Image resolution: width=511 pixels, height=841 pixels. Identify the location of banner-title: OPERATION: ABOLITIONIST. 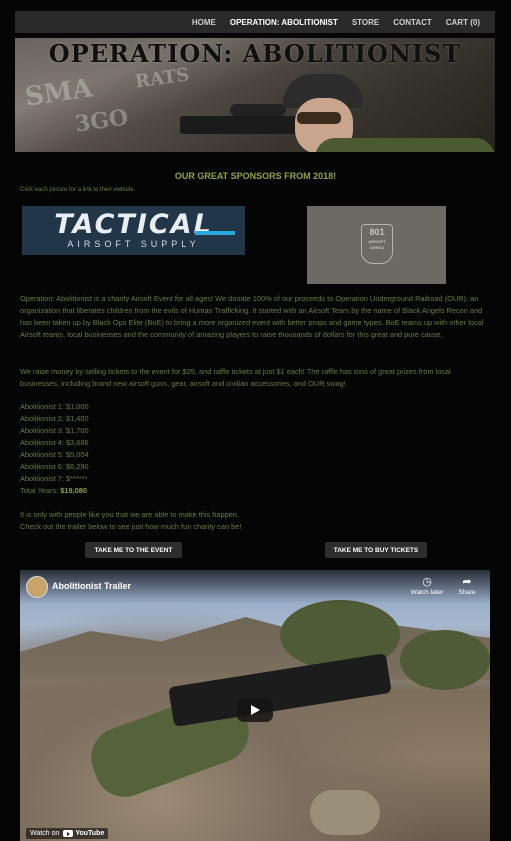
(255, 53).